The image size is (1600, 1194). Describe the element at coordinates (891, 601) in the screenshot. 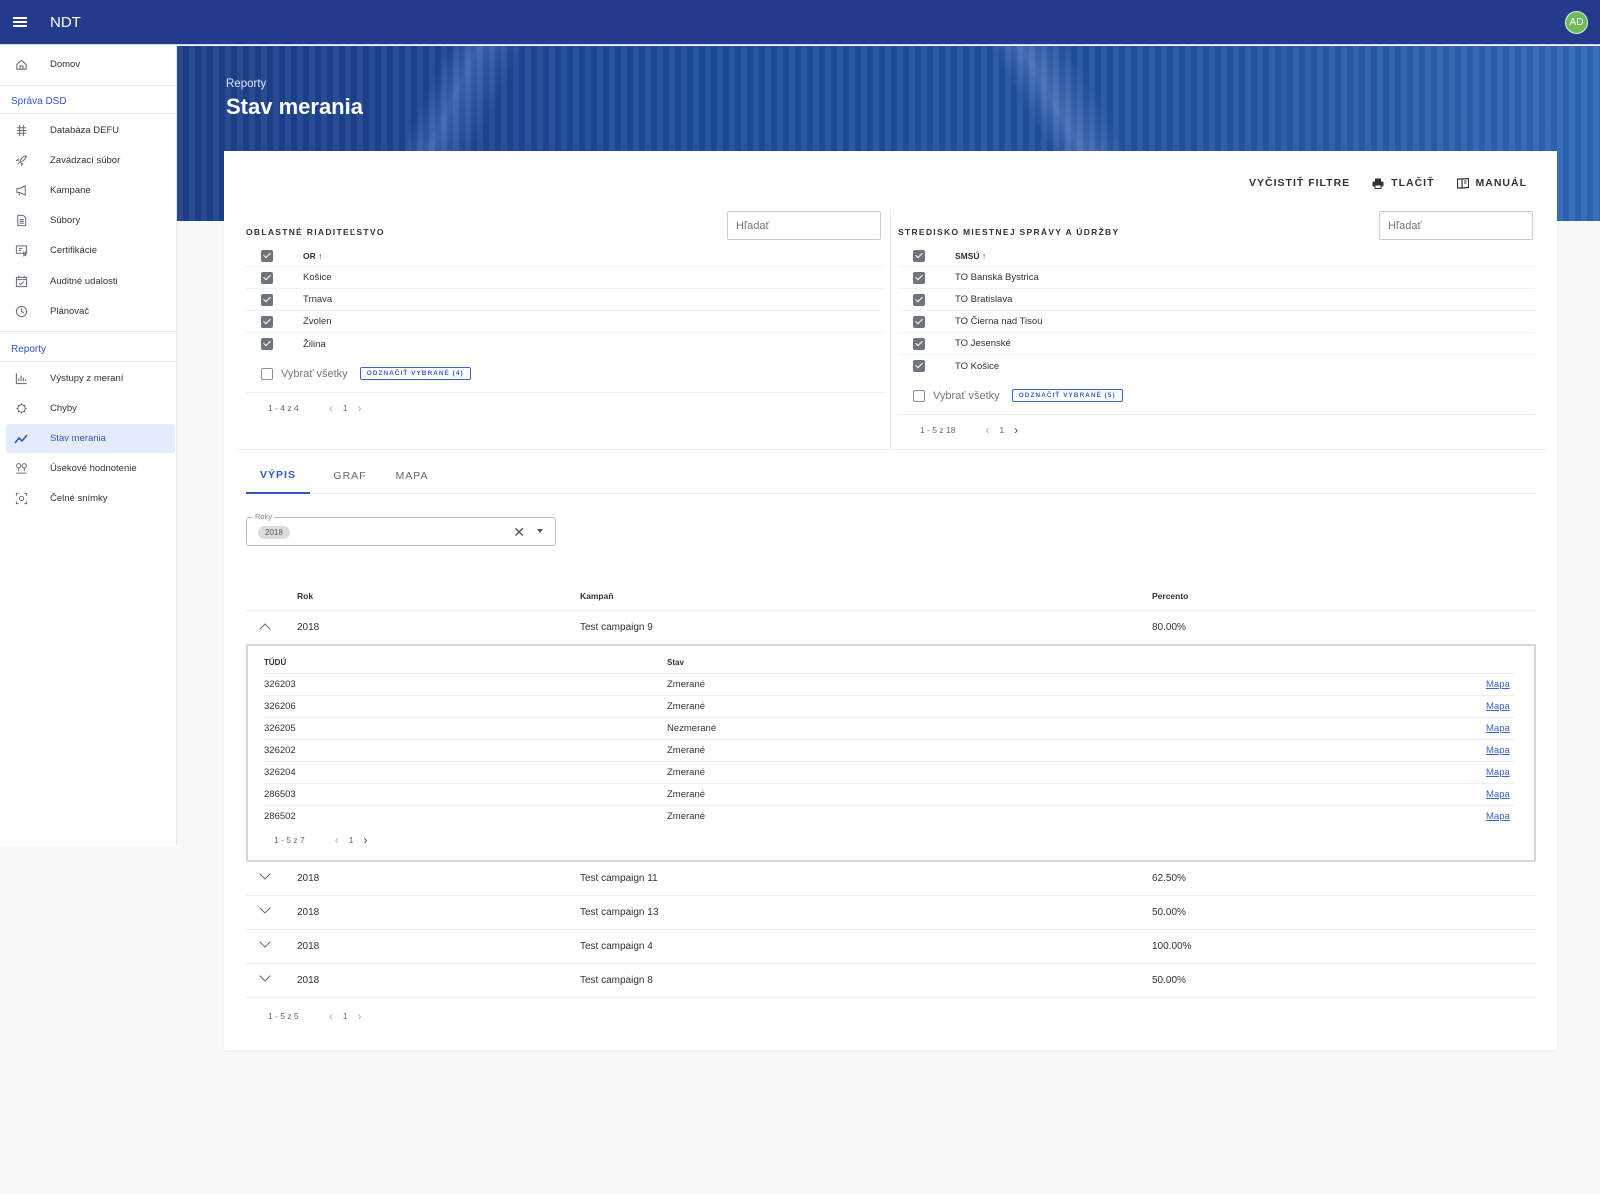

I see `report-table-header: Rok Kampaň Percento` at that location.